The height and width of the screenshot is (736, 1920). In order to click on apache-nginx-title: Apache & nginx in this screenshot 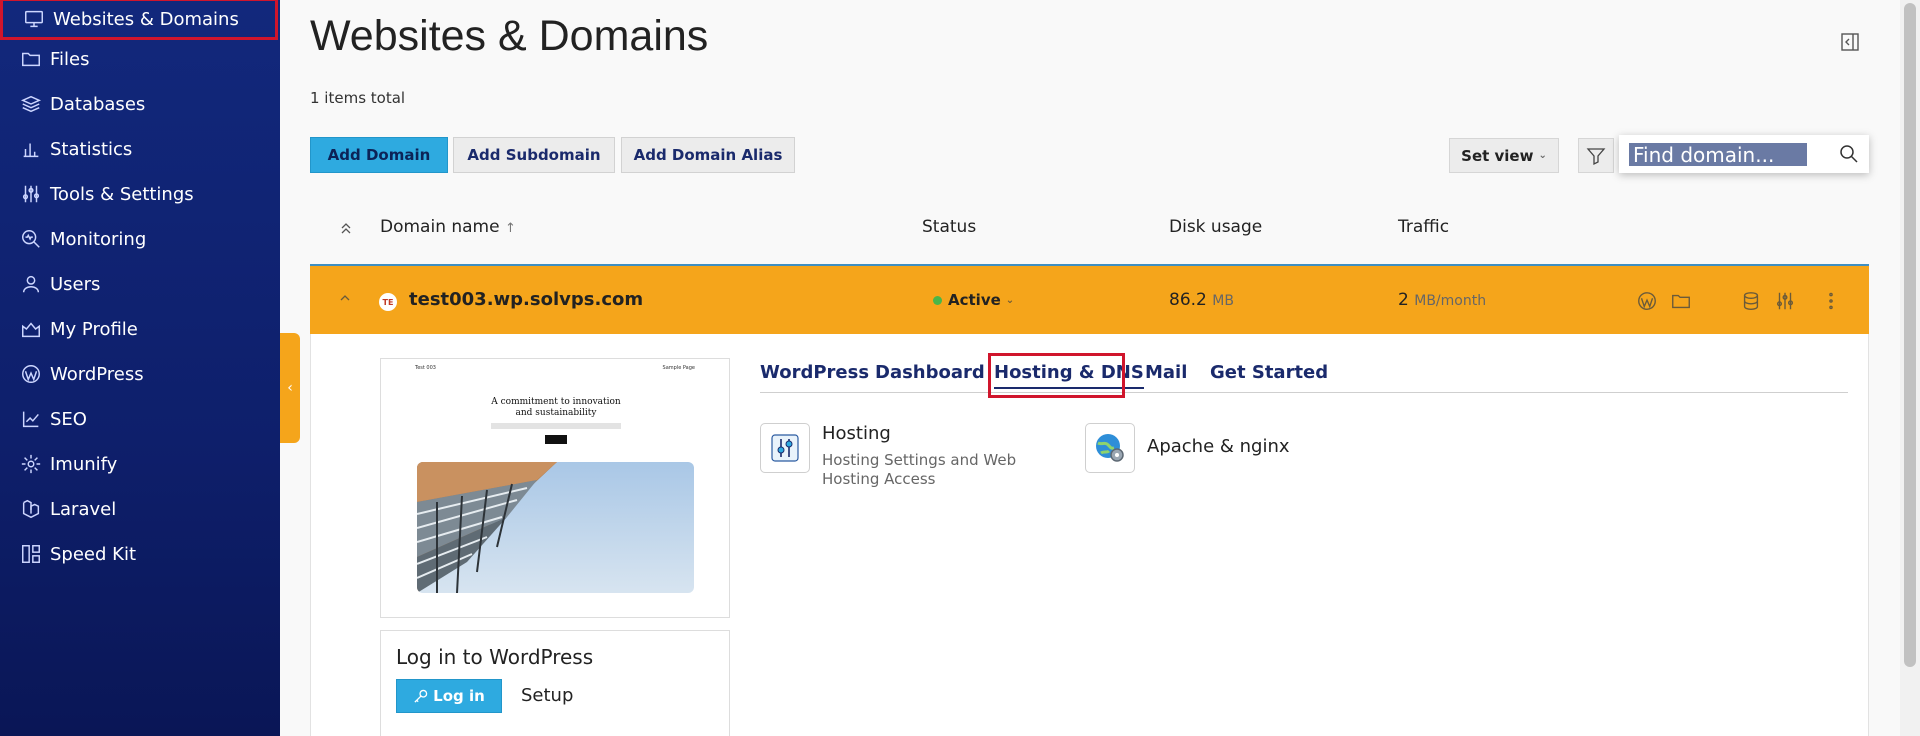, I will do `click(1218, 446)`.